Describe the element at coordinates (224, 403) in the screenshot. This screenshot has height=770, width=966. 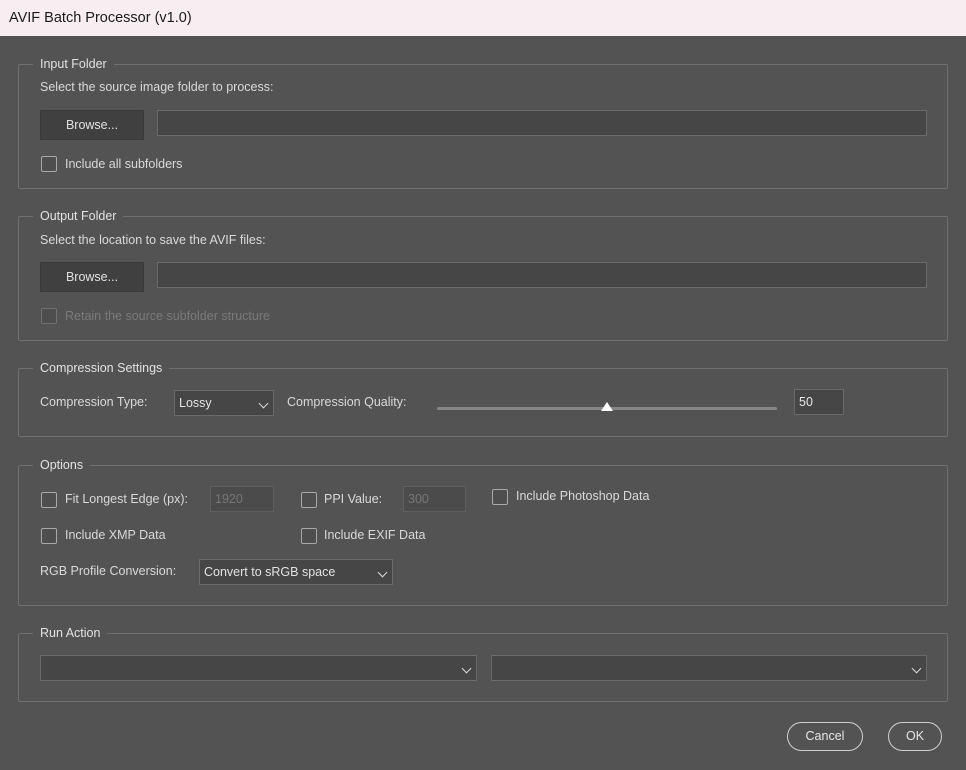
I see `compression-type-select: Lossy` at that location.